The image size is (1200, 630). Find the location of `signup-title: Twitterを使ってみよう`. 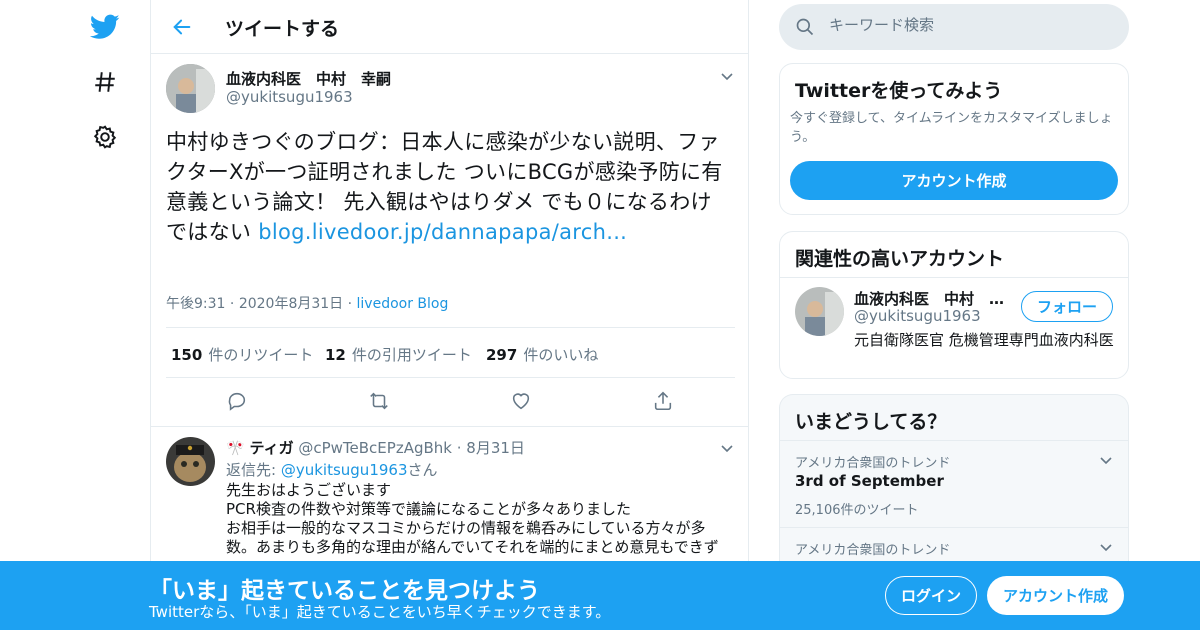

signup-title: Twitterを使ってみよう is located at coordinates (899, 91).